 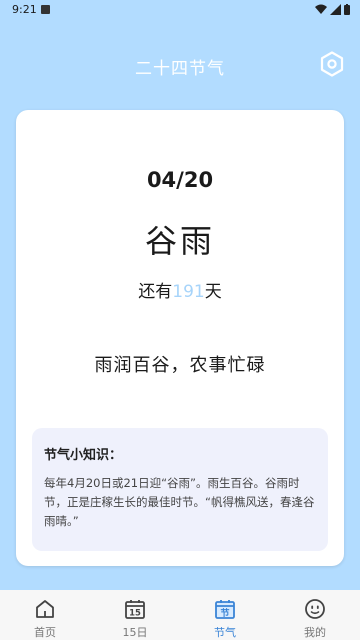 I want to click on solar-term-icon: 节, so click(x=225, y=609).